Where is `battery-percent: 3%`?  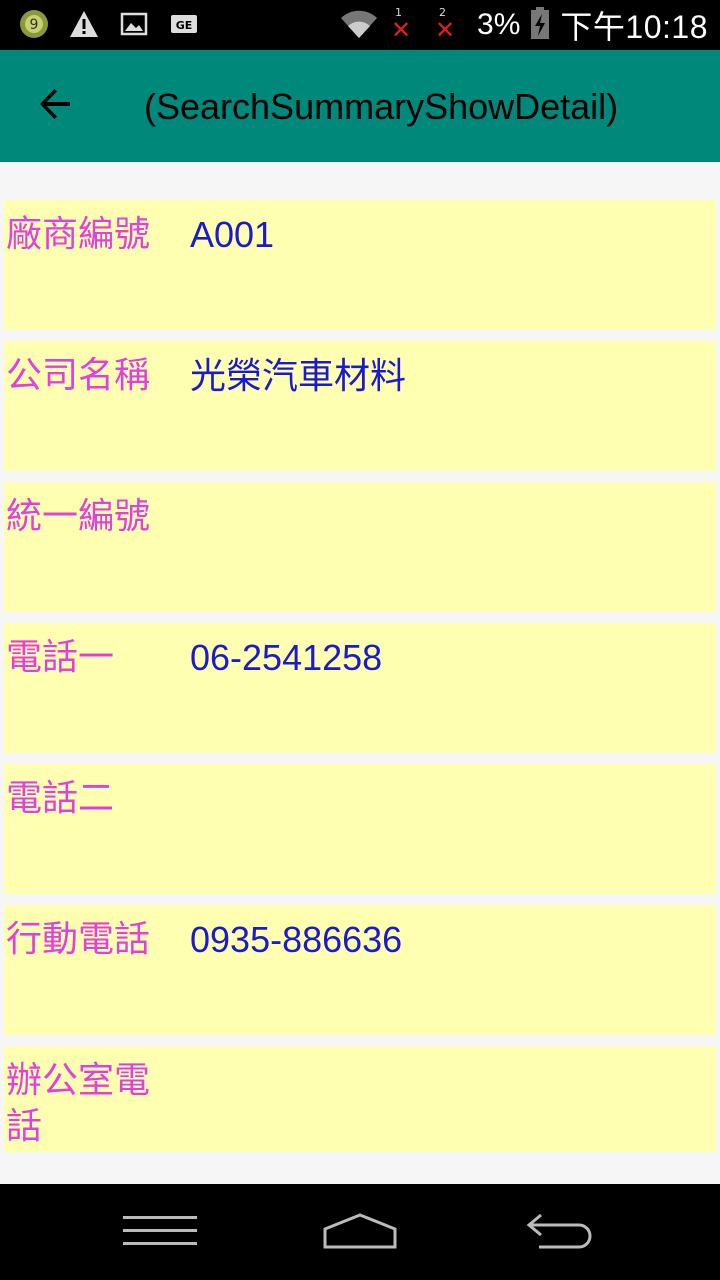 battery-percent: 3% is located at coordinates (499, 24).